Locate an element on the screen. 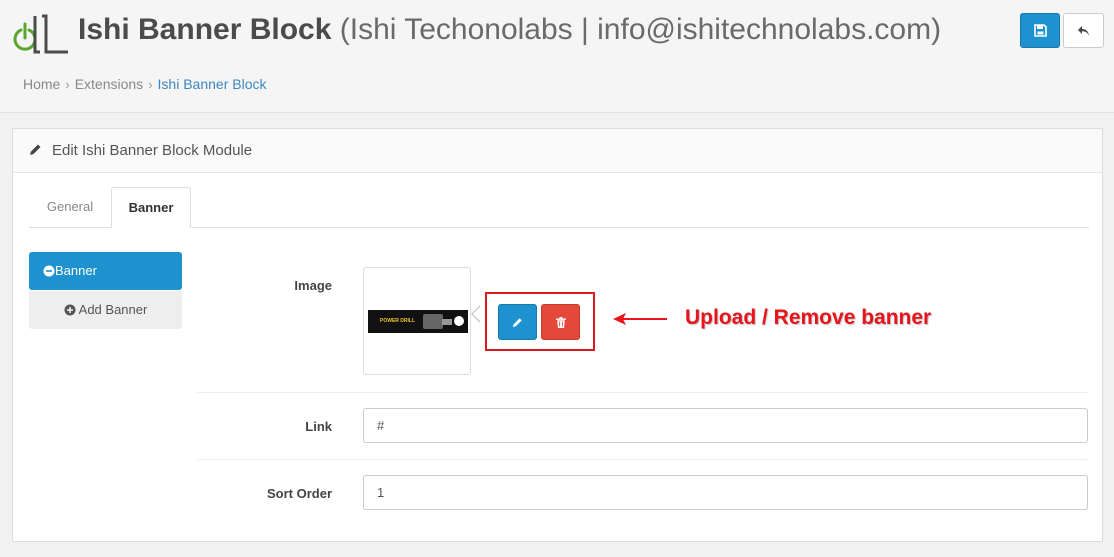 The image size is (1114, 557). tab-general: General is located at coordinates (70, 207).